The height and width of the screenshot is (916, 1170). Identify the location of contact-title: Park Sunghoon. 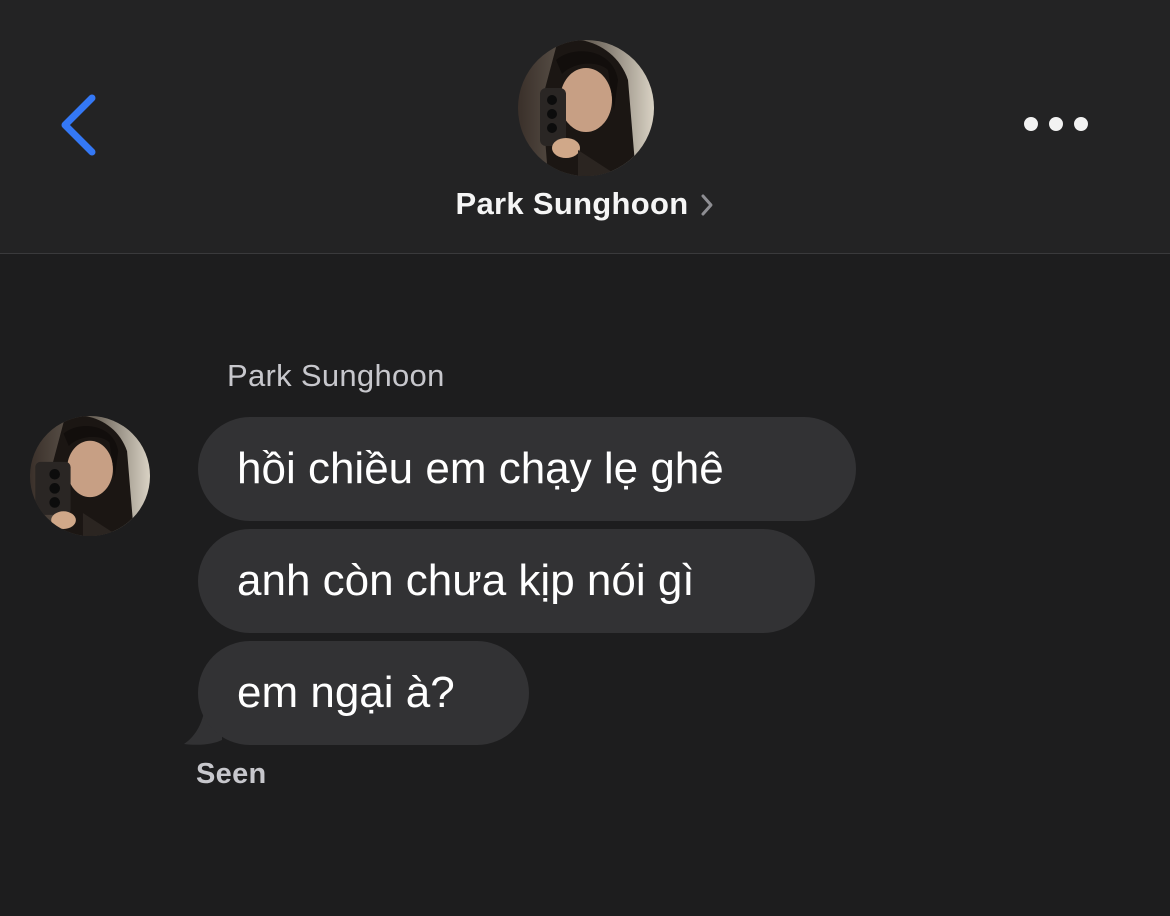
(585, 204).